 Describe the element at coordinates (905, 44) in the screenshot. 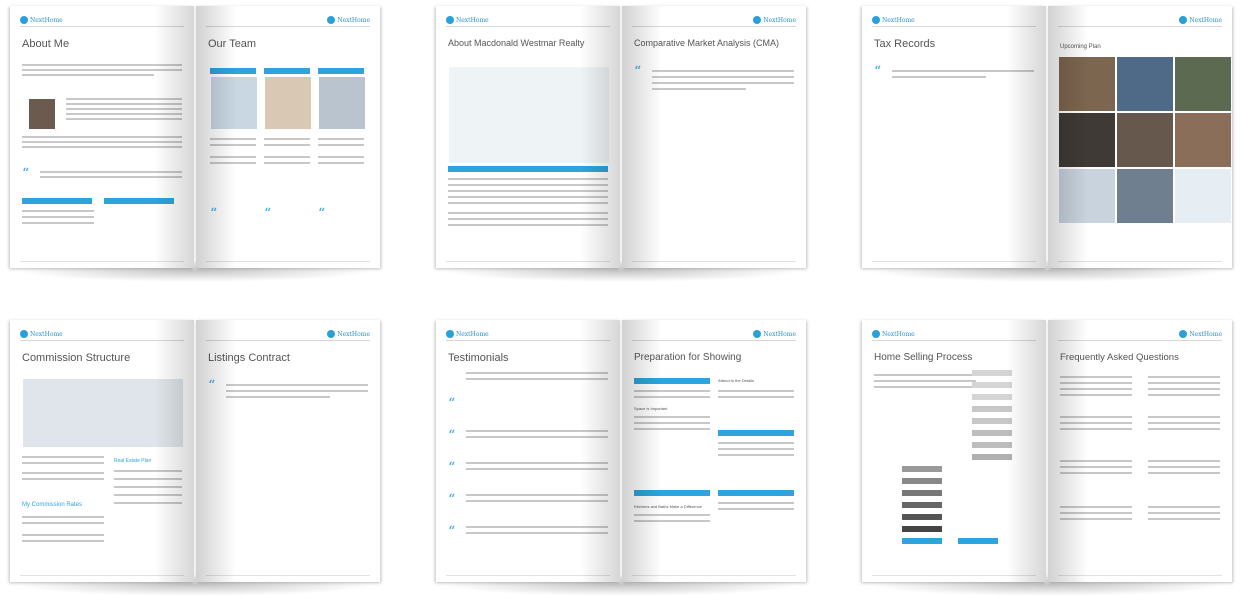

I see `page-title: Tax Records` at that location.